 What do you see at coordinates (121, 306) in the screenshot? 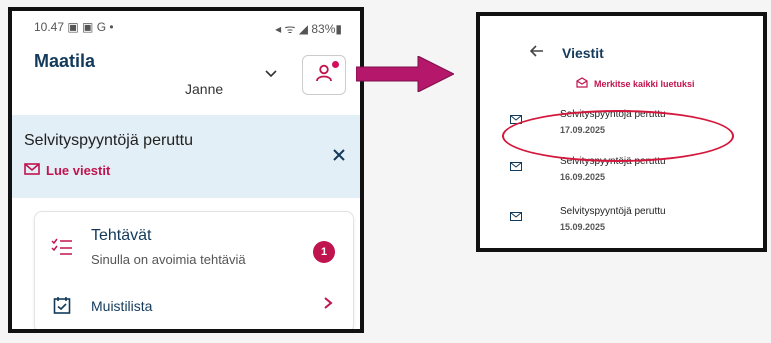
I see `memo-list-link: Muistilista` at bounding box center [121, 306].